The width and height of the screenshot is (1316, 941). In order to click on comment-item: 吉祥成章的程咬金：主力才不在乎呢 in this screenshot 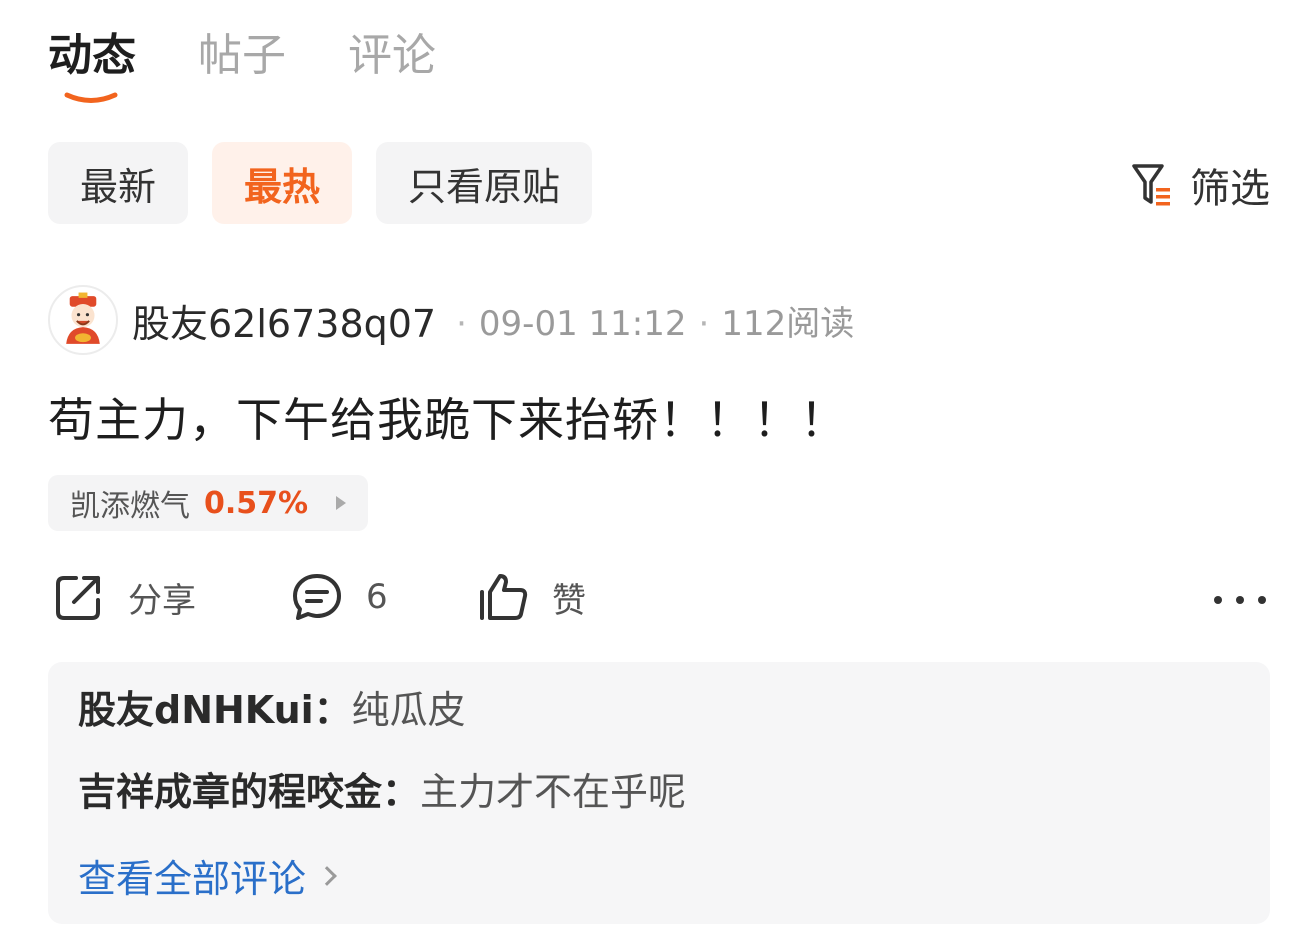, I will do `click(659, 792)`.